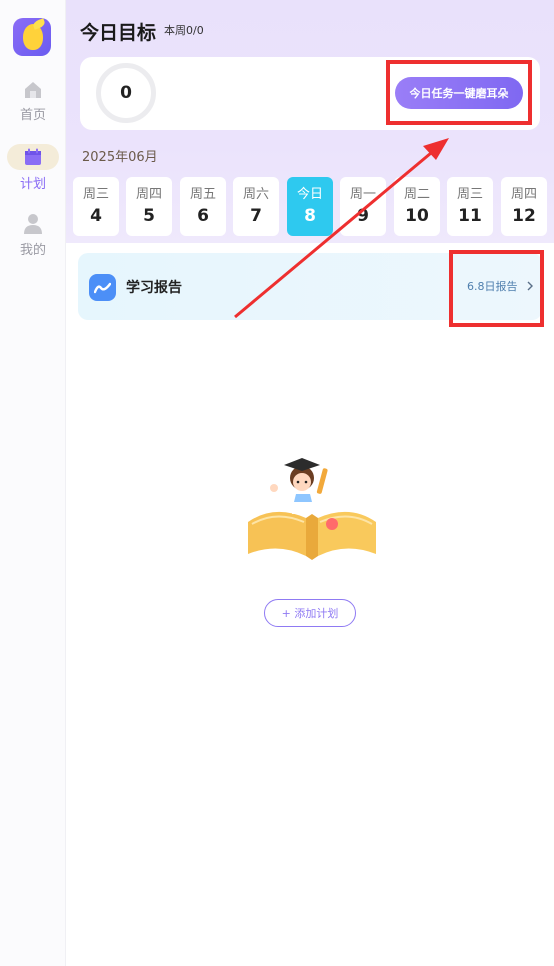 The height and width of the screenshot is (966, 554). I want to click on day-cell: 周五 6, so click(203, 206).